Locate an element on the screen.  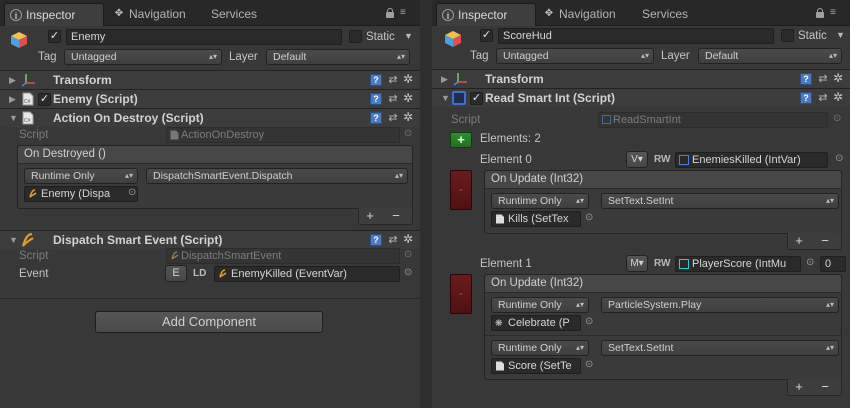
smart-event-icon is located at coordinates (27, 239).